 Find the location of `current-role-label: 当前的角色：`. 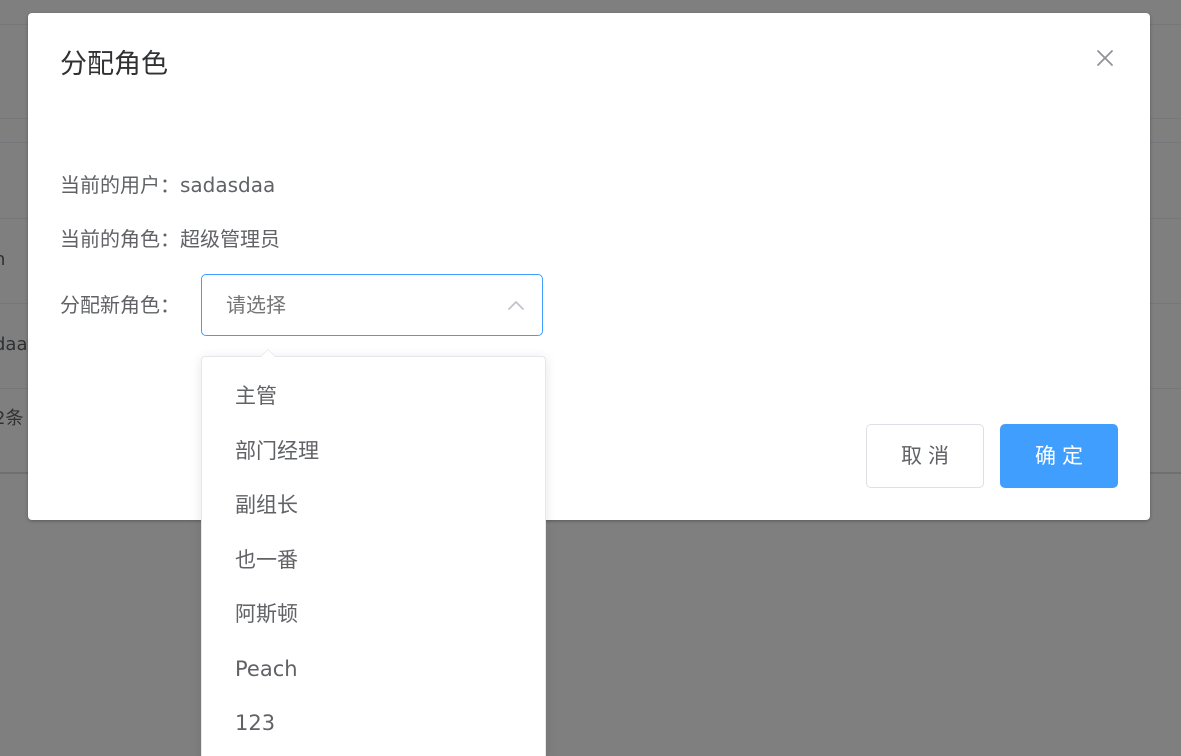

current-role-label: 当前的角色： is located at coordinates (120, 239).